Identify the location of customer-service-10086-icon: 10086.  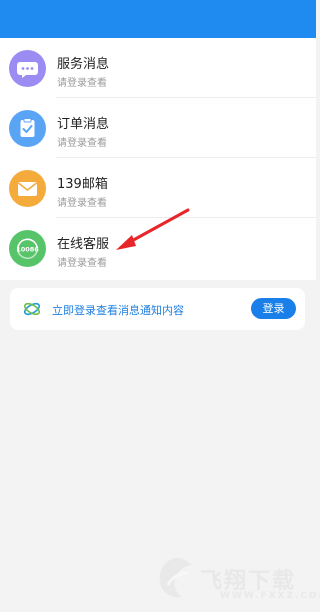
(27, 248).